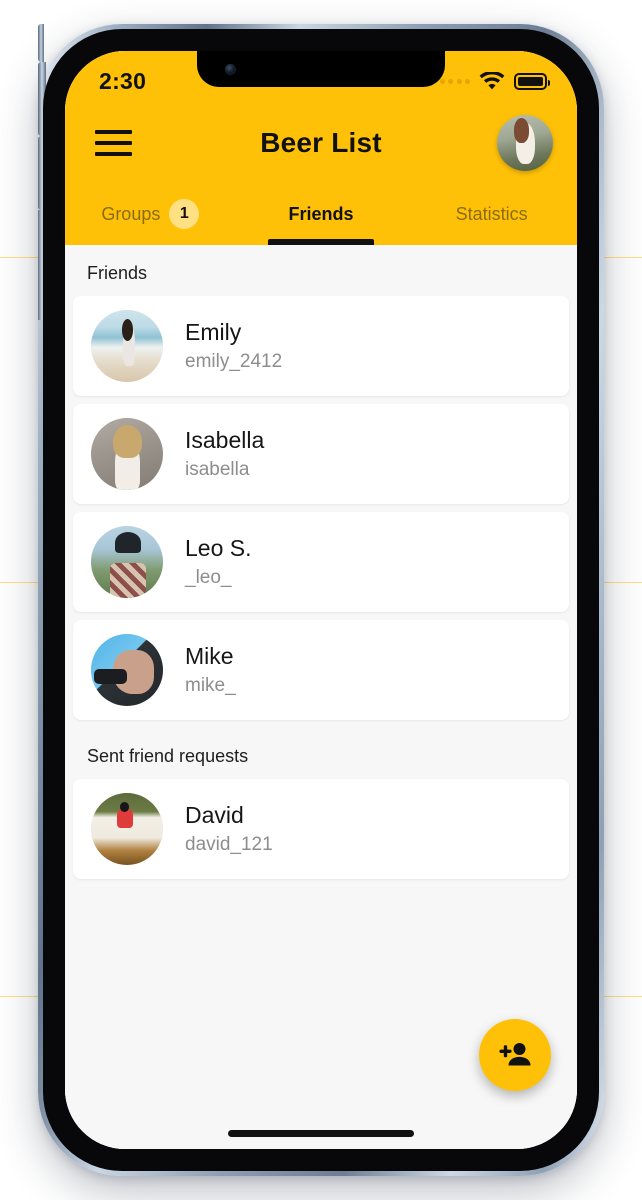 This screenshot has width=642, height=1200. I want to click on emily-avatar-image, so click(127, 346).